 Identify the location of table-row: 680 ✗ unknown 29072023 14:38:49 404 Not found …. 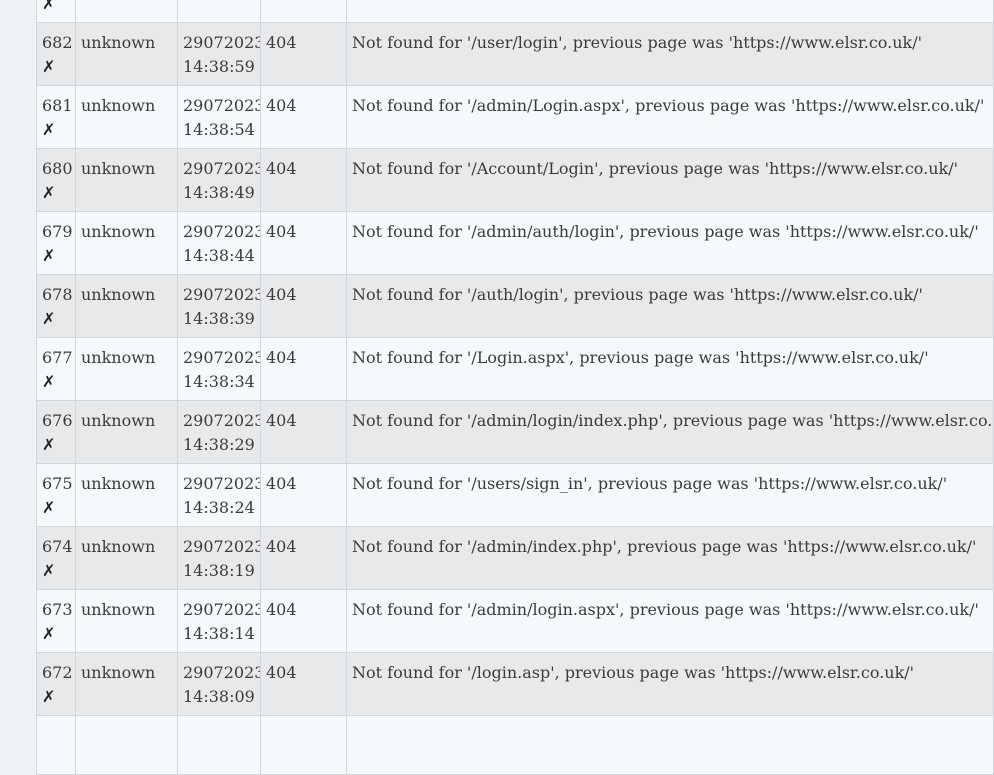
(515, 180).